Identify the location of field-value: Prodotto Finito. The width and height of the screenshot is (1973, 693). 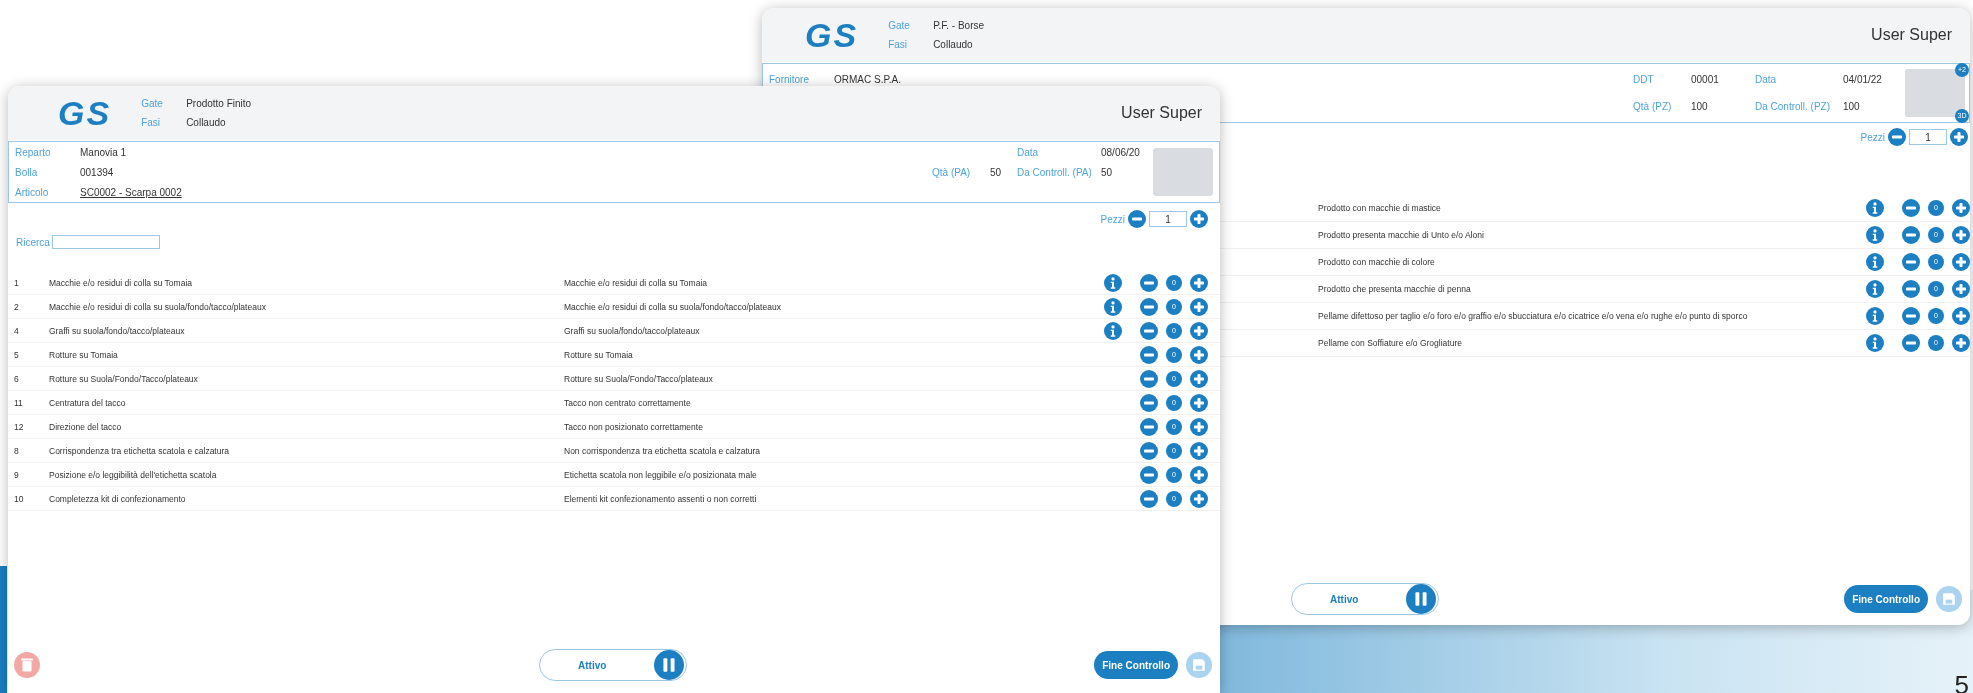
(219, 103).